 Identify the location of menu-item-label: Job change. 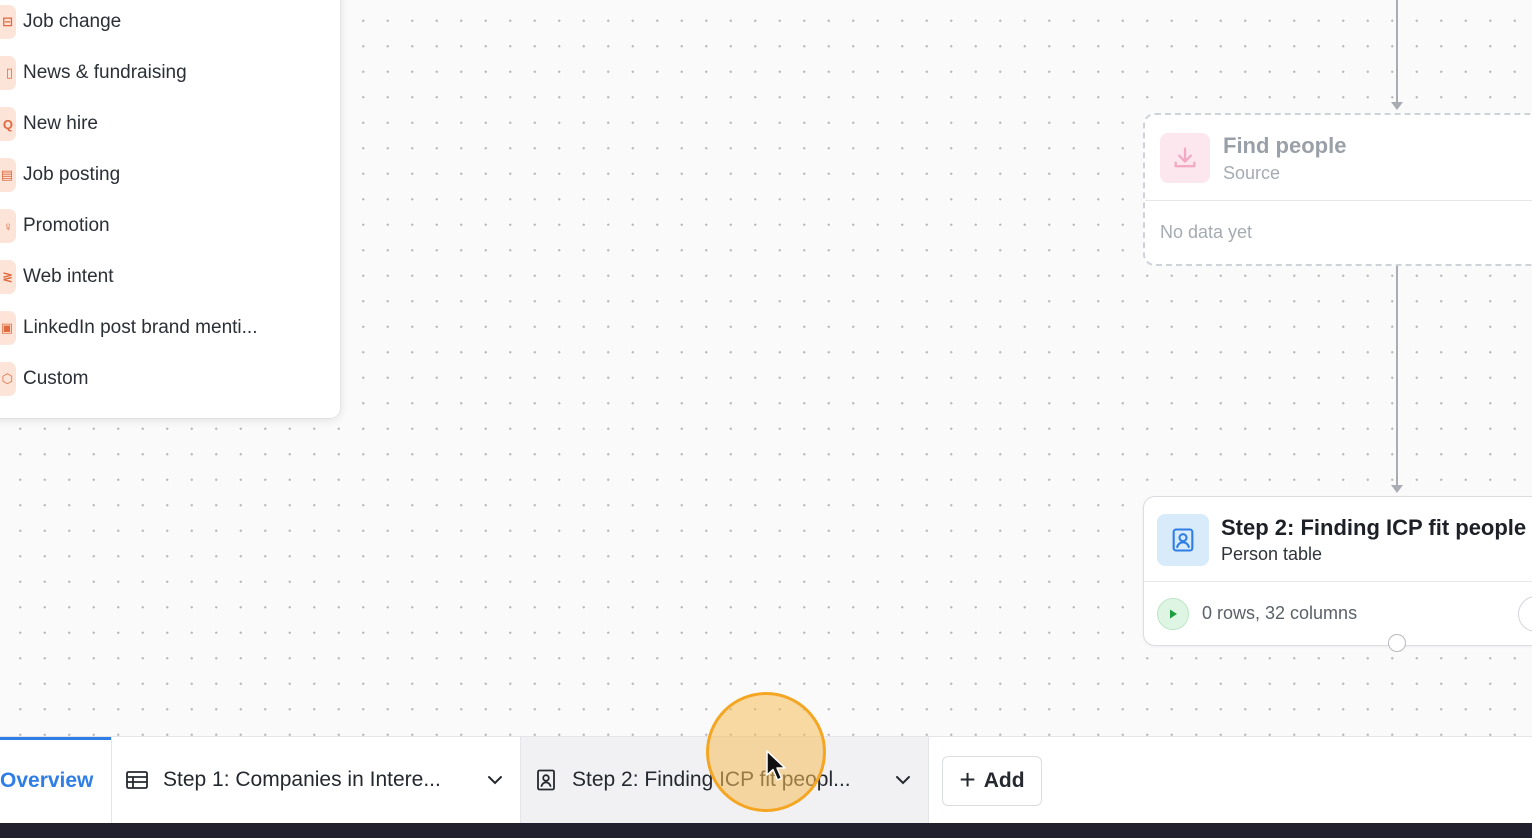
(72, 21).